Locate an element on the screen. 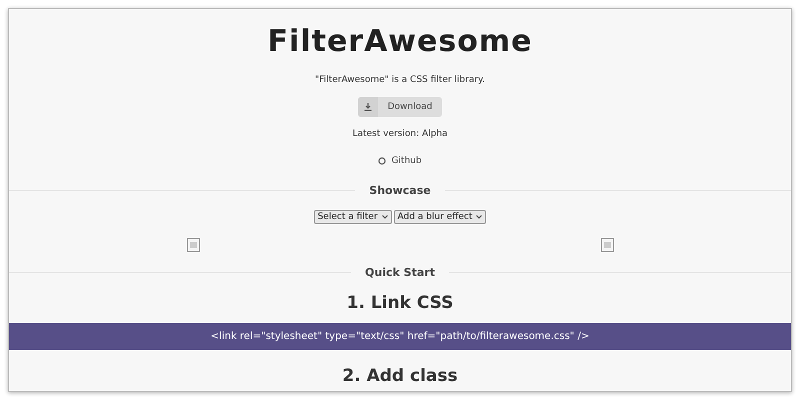 This screenshot has height=400, width=800. section-heading: Quick Start is located at coordinates (400, 272).